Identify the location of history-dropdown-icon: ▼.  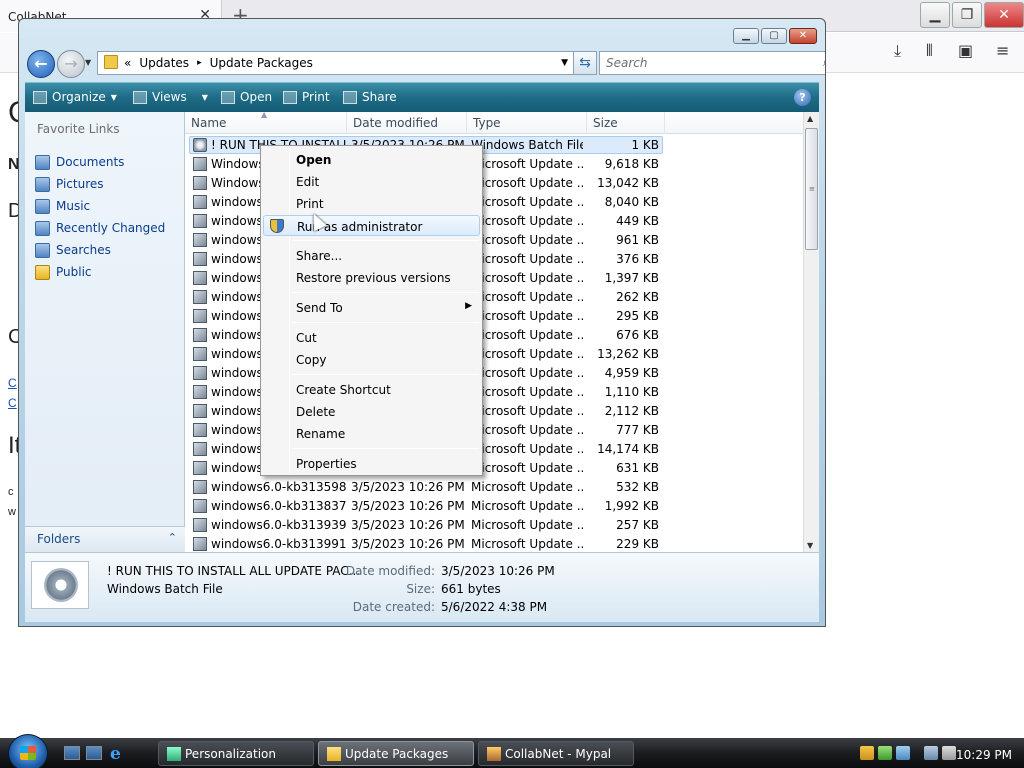
(88, 62).